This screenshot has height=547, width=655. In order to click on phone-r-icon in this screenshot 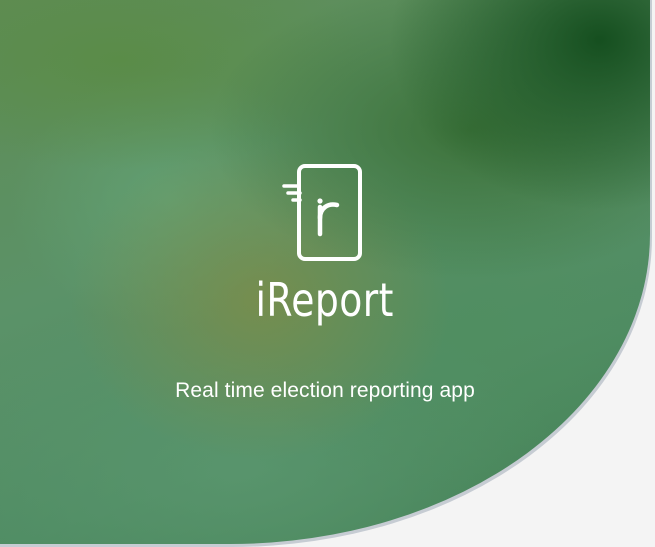, I will do `click(322, 212)`.